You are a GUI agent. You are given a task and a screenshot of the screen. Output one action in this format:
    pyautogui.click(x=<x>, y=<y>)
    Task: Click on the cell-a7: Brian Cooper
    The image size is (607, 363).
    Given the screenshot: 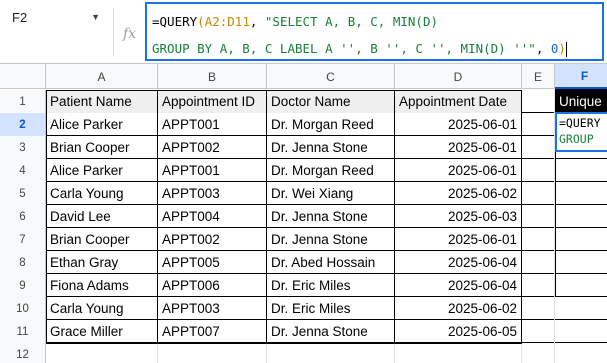 What is the action you would take?
    pyautogui.click(x=102, y=239)
    